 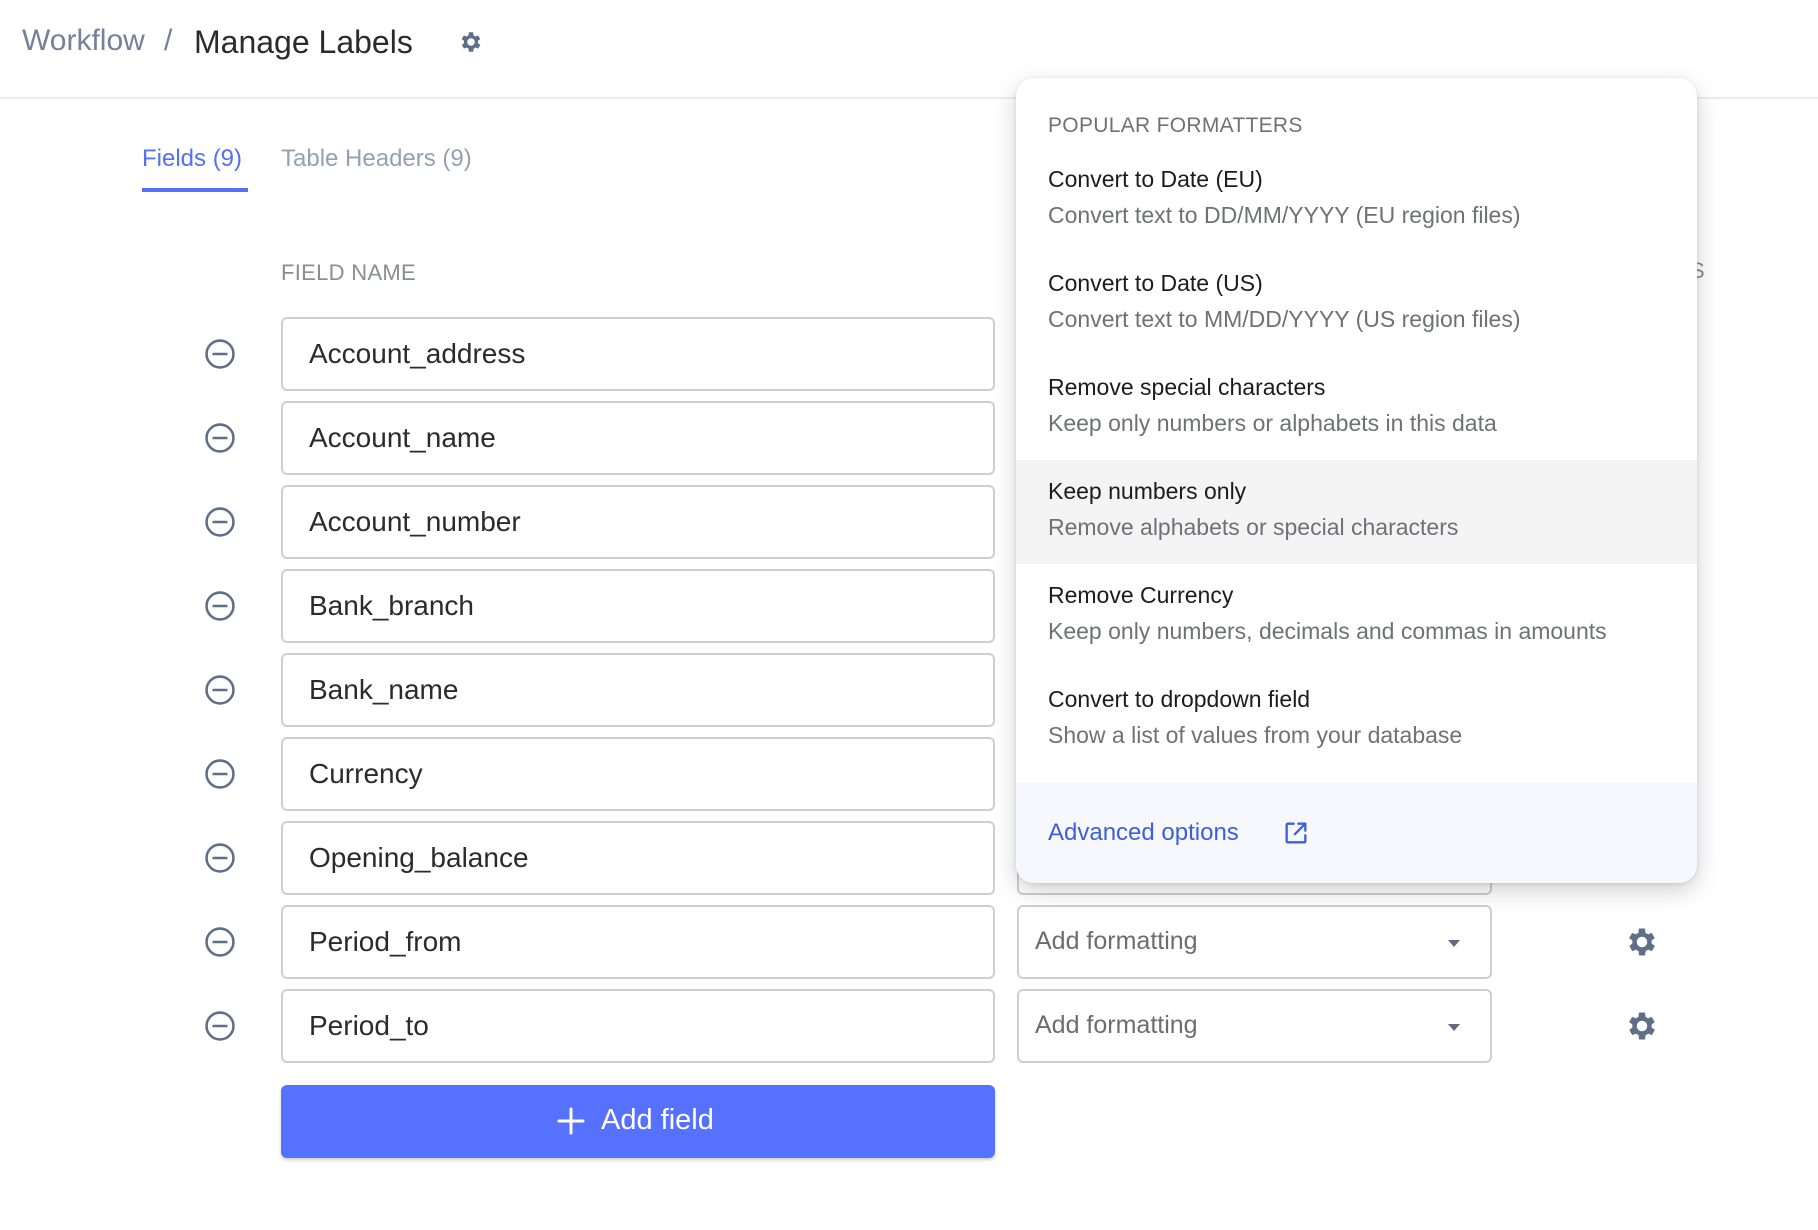 I want to click on add-field-label: Add field, so click(x=657, y=1120).